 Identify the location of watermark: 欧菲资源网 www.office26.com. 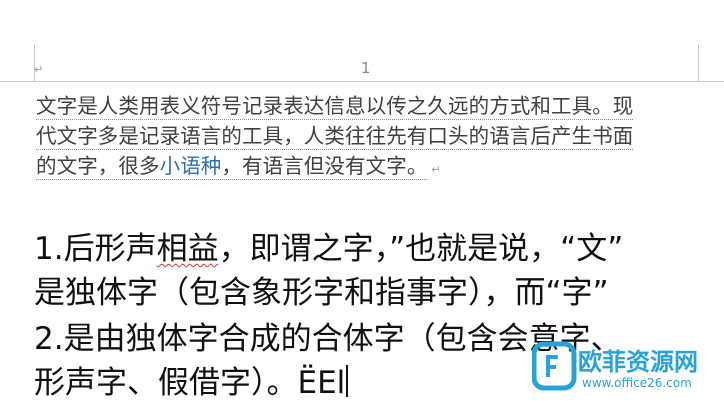
(627, 368).